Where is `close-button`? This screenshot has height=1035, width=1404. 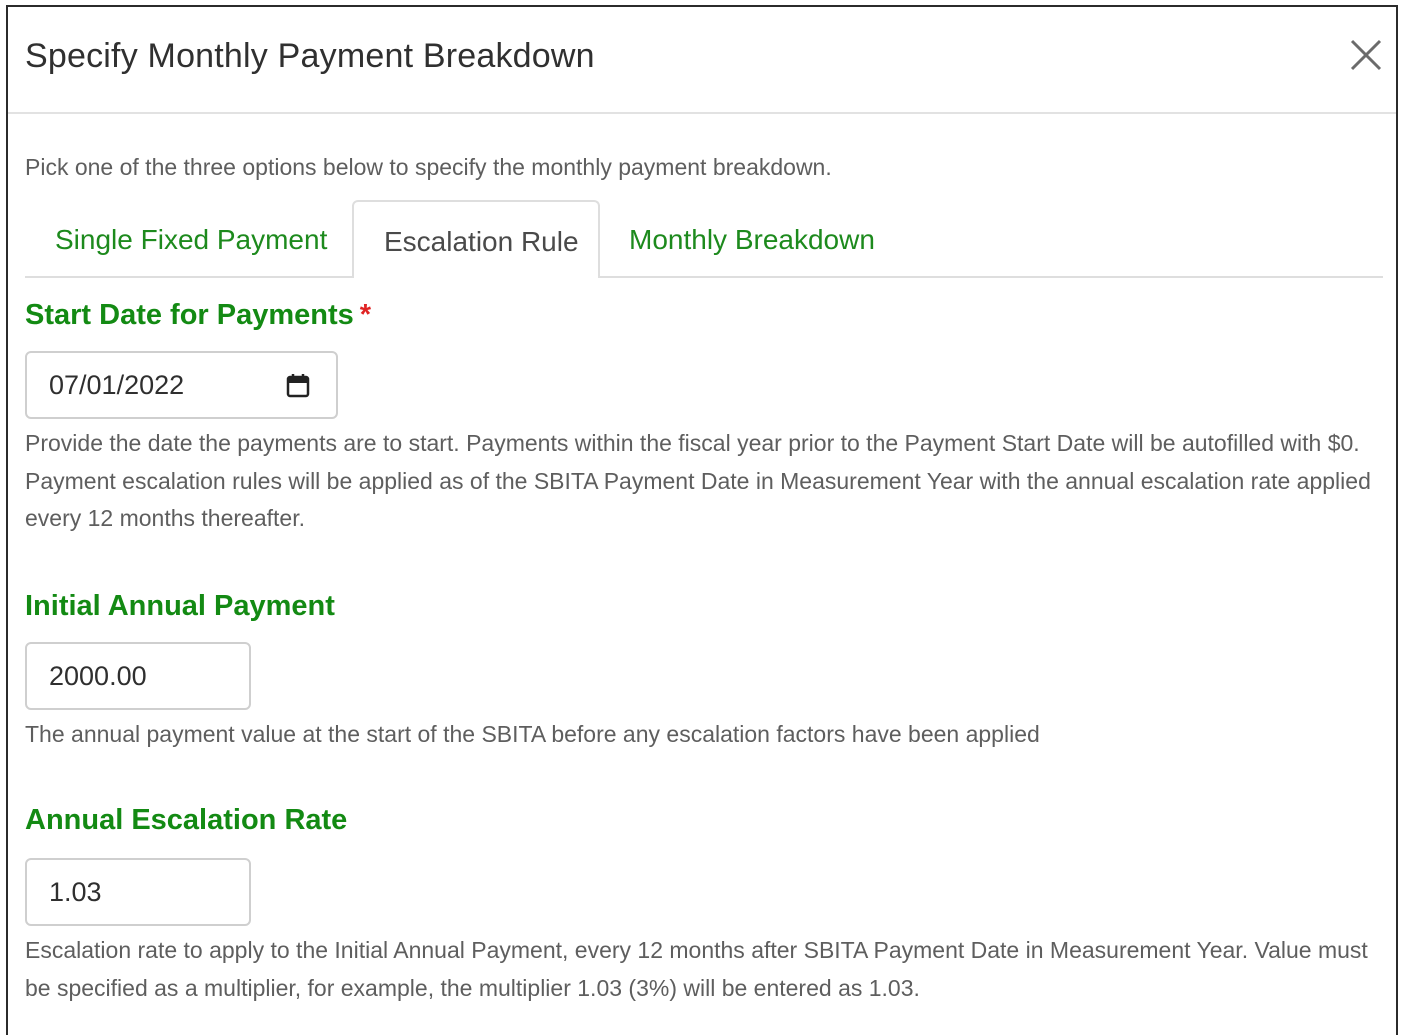 close-button is located at coordinates (1366, 55).